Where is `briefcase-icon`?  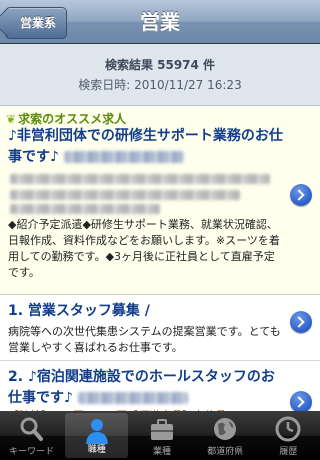 briefcase-icon is located at coordinates (162, 429).